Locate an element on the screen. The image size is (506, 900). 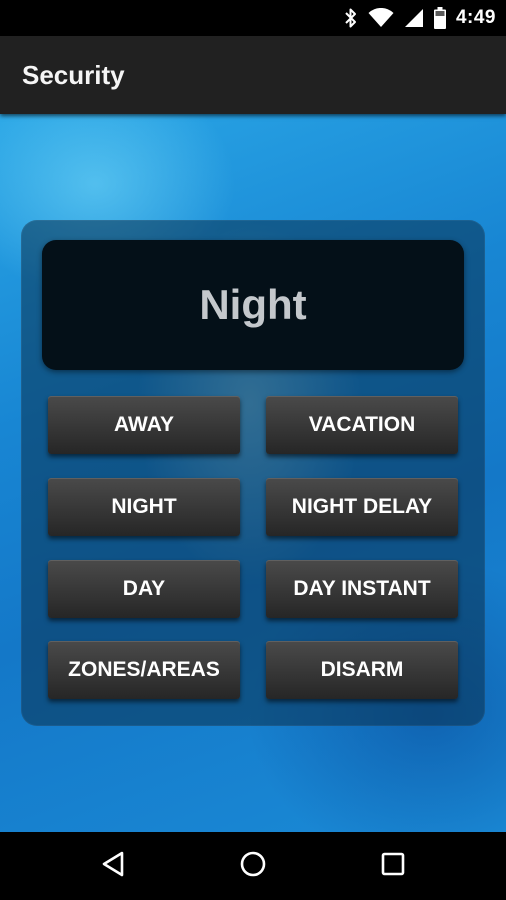
status-icons: 4:49 is located at coordinates (420, 18).